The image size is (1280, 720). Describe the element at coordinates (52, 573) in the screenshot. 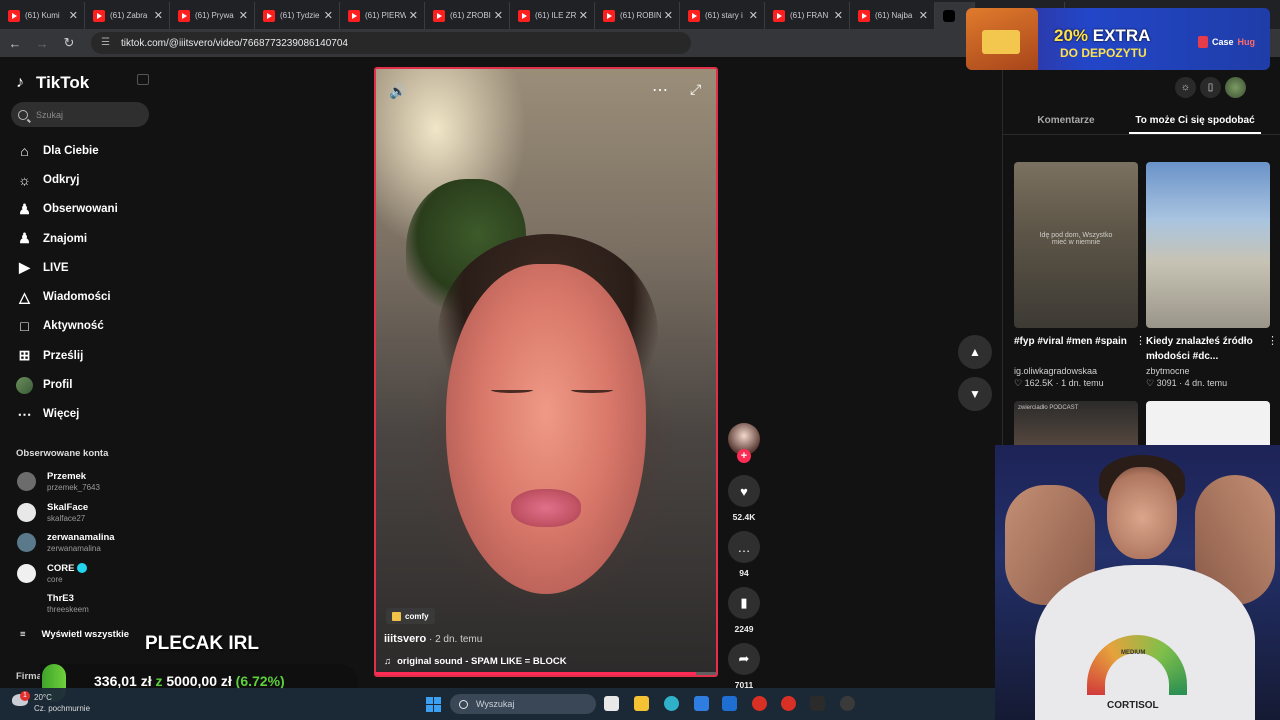

I see `followed-account: CORE core` at that location.